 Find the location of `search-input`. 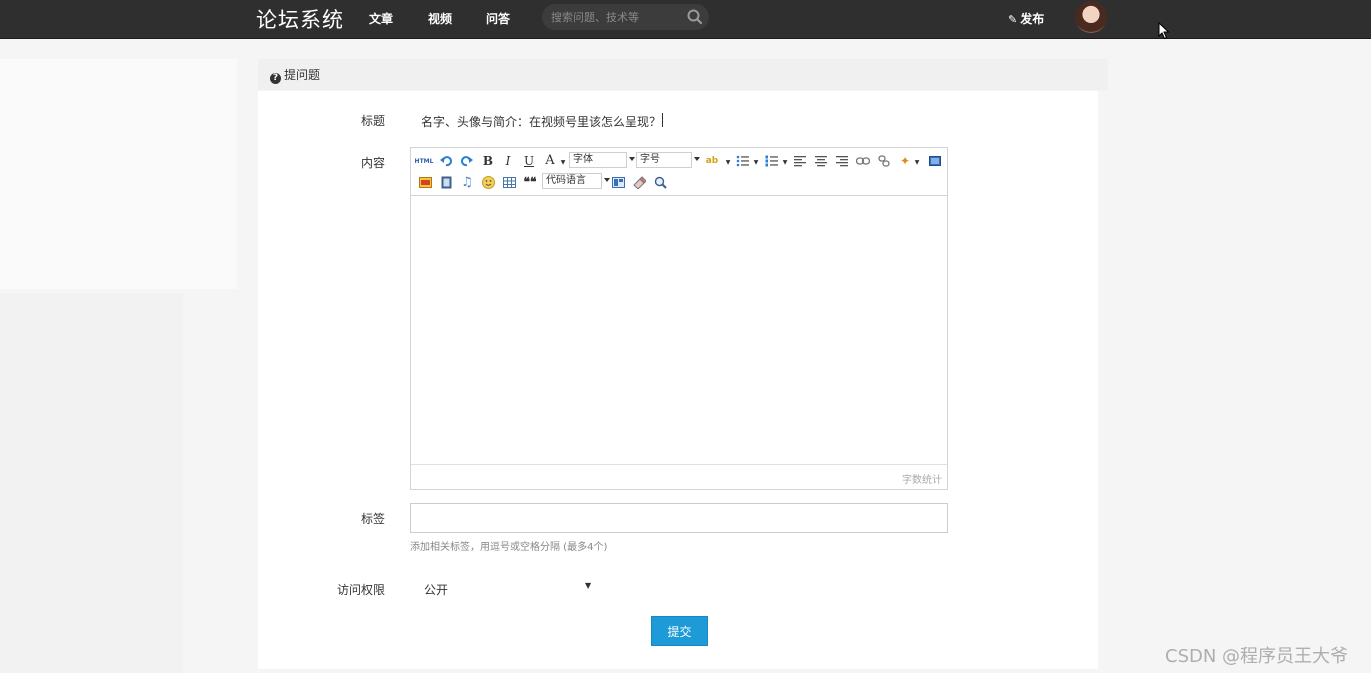

search-input is located at coordinates (616, 17).